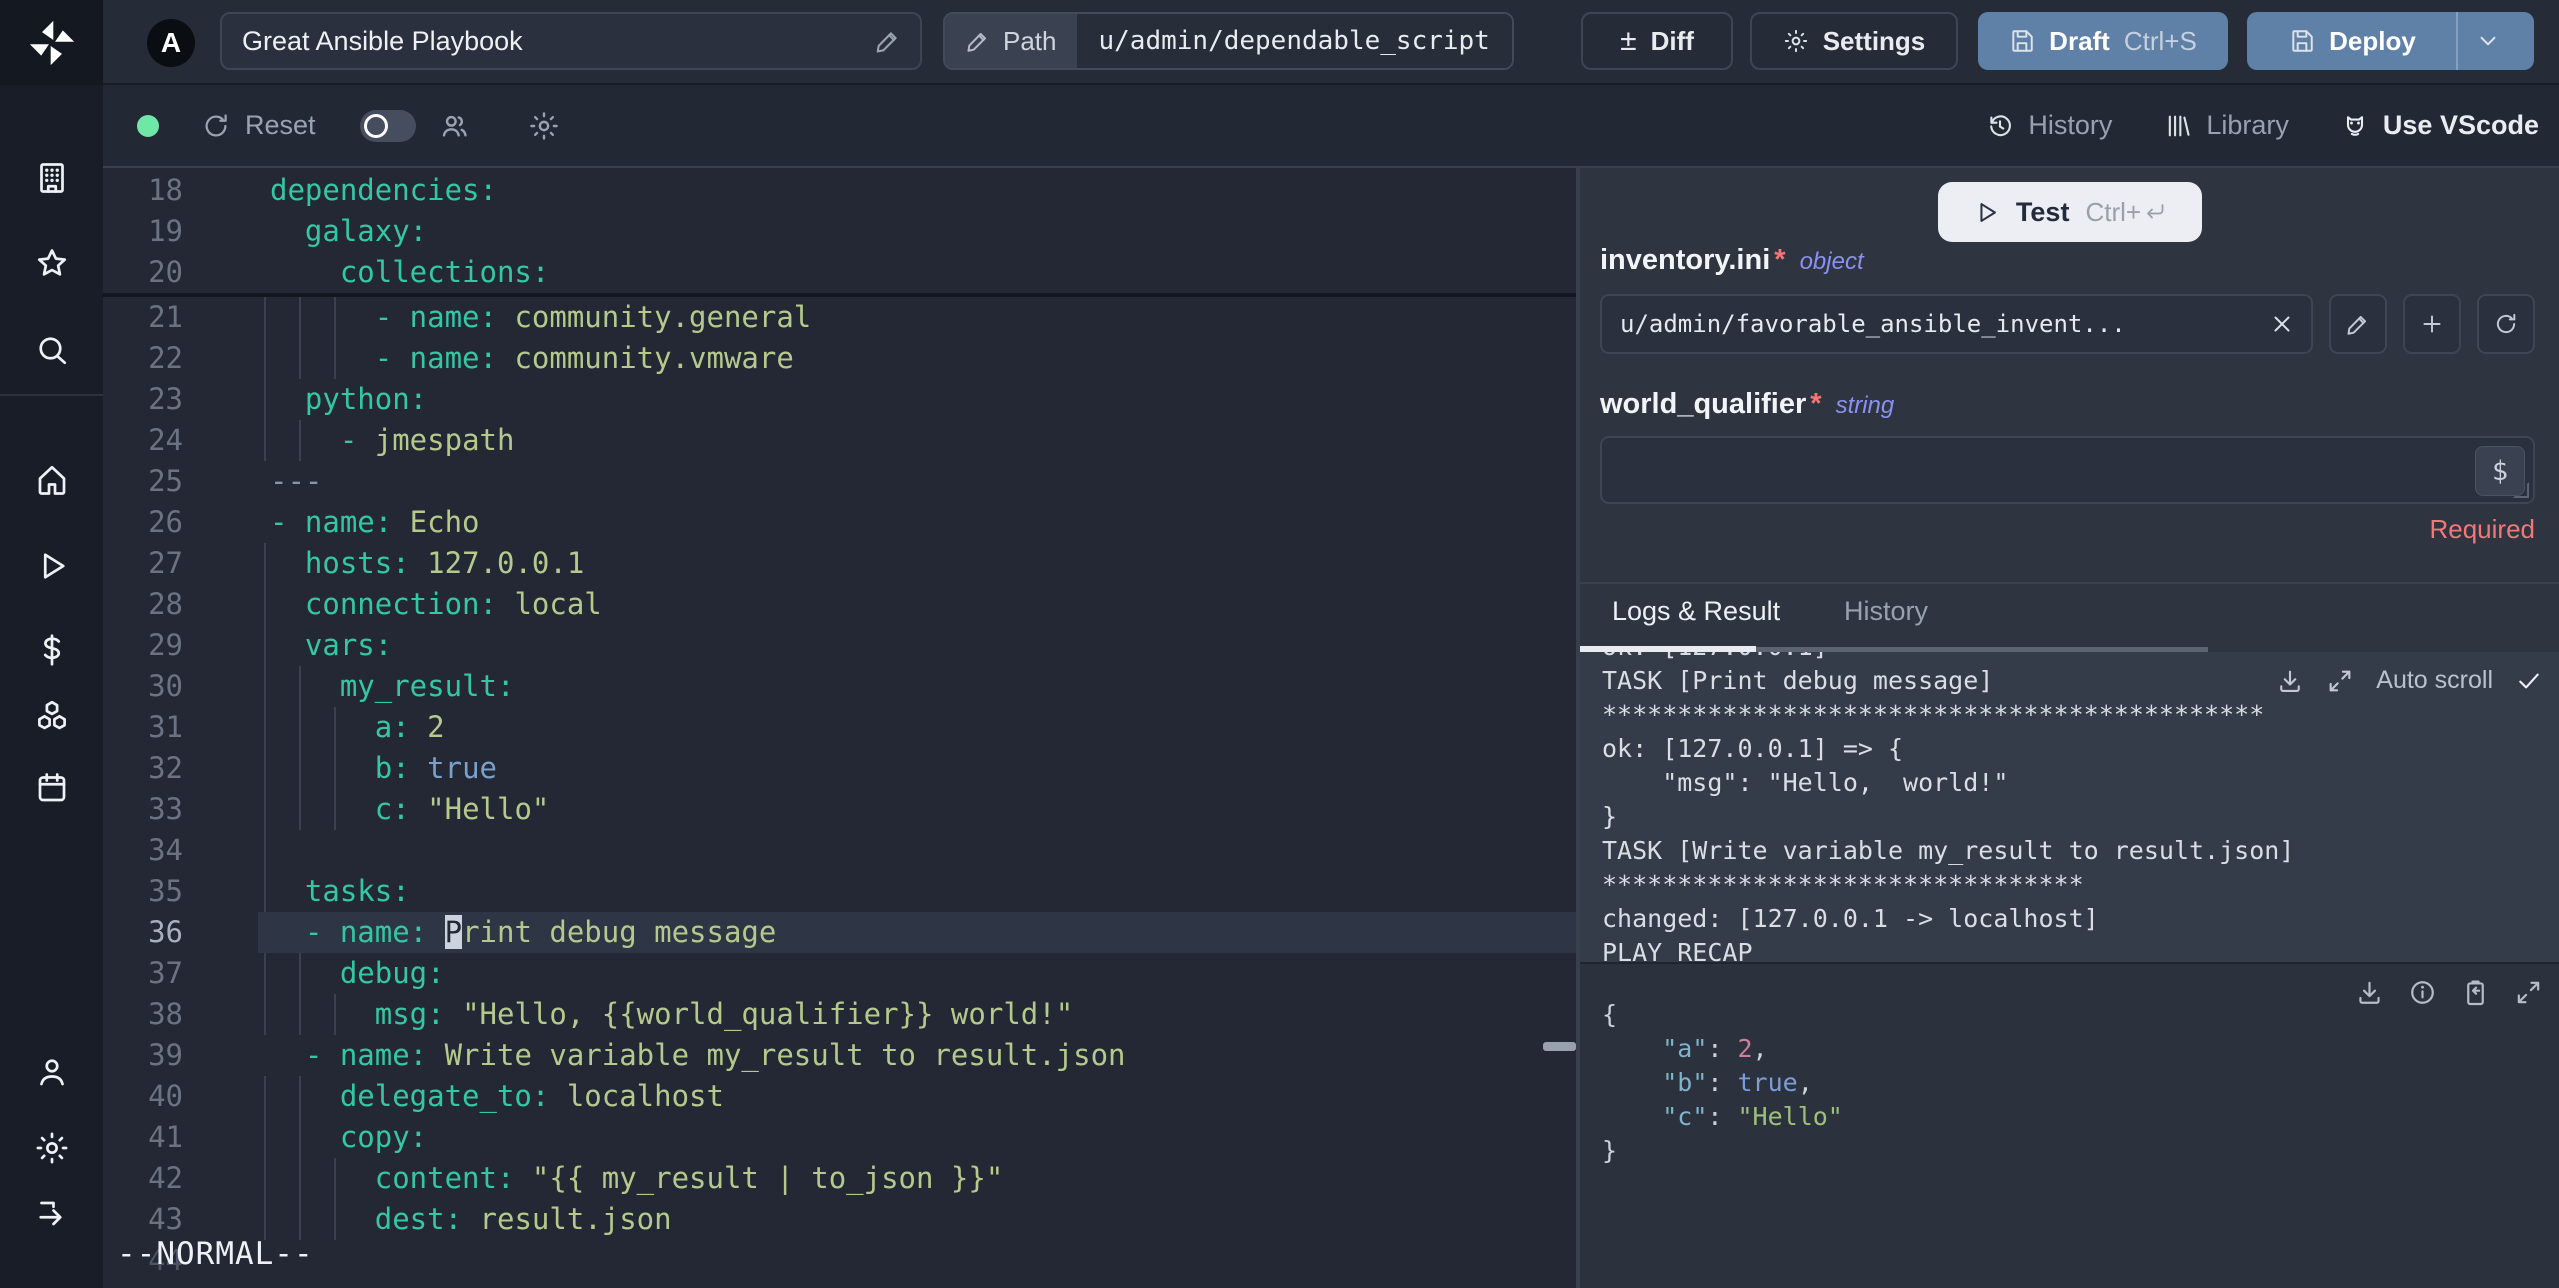 This screenshot has height=1288, width=2559. Describe the element at coordinates (2422, 992) in the screenshot. I see `info-icon` at that location.